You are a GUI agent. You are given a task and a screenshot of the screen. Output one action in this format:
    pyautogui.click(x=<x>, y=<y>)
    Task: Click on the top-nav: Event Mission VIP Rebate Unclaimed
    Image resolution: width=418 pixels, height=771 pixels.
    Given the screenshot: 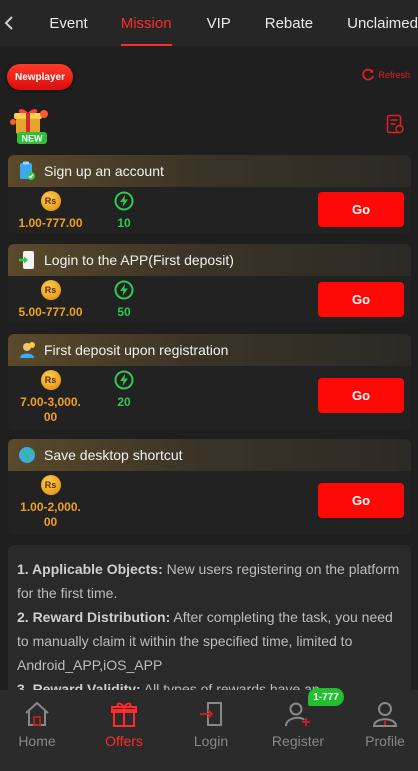 What is the action you would take?
    pyautogui.click(x=209, y=23)
    